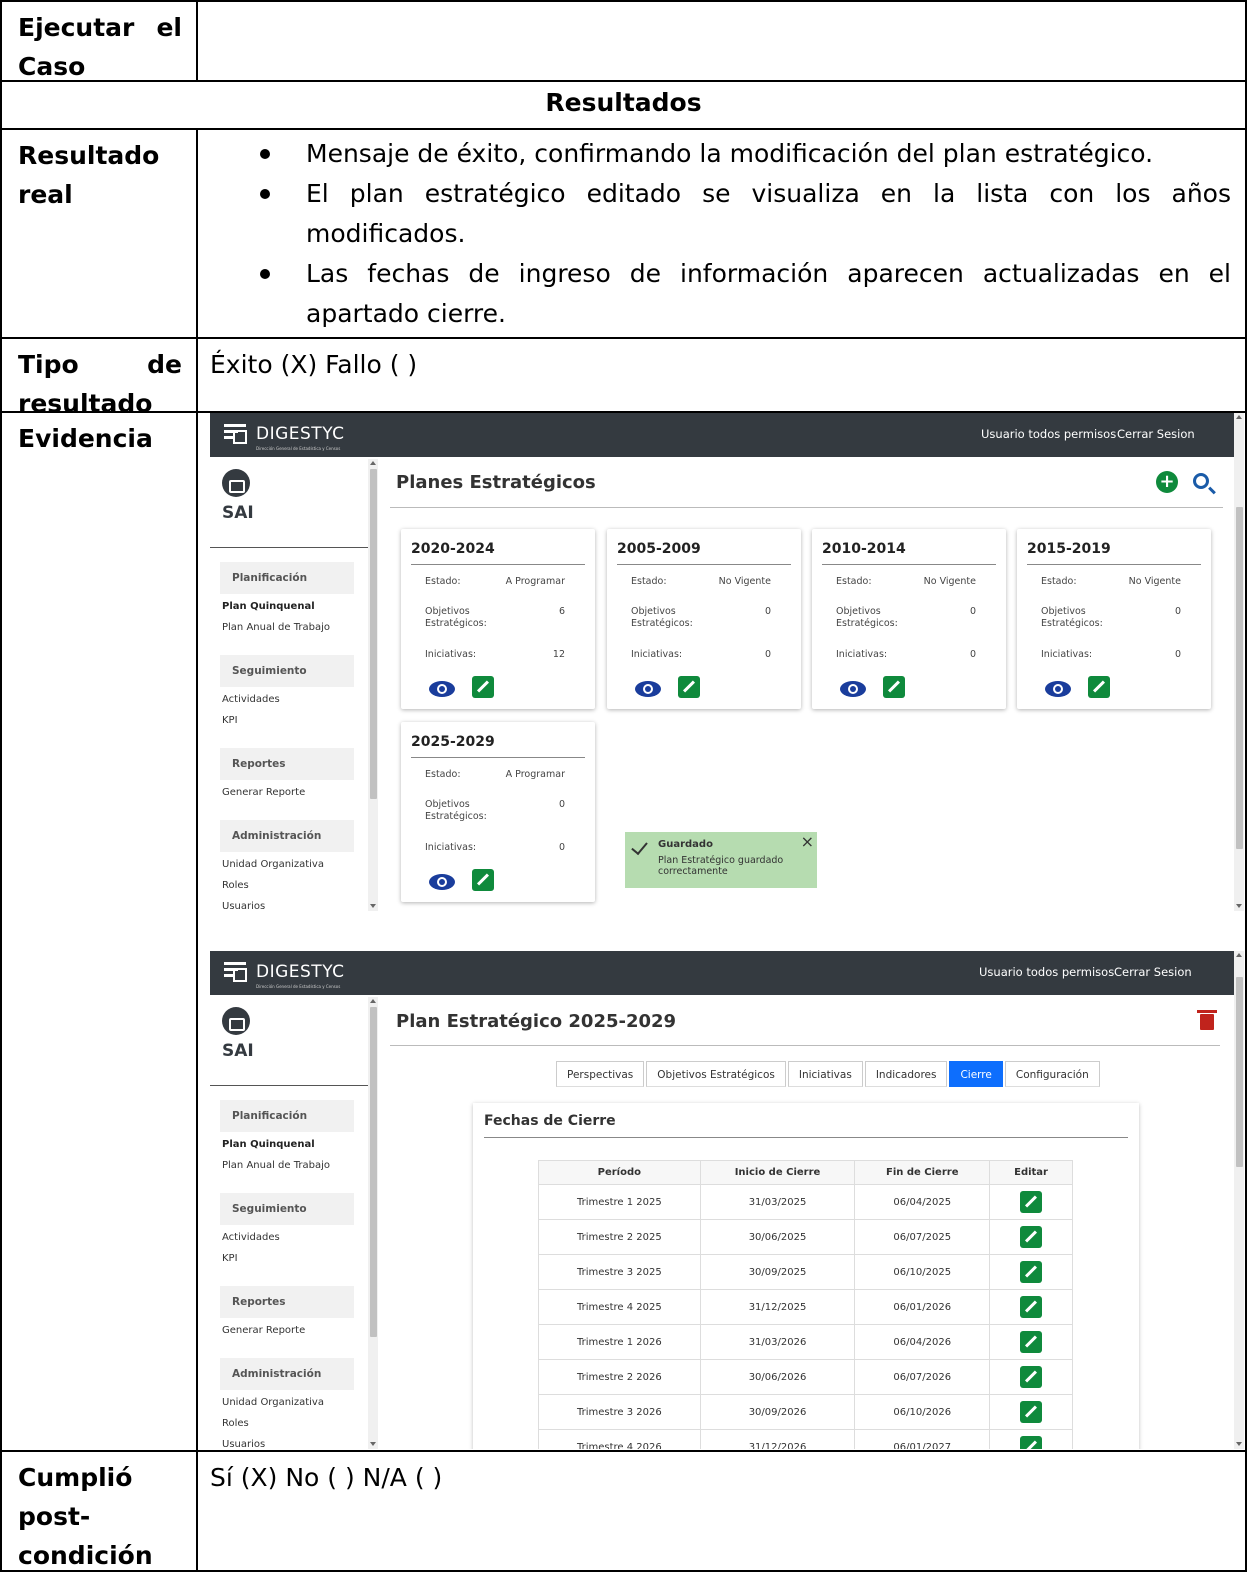 This screenshot has height=1572, width=1247. I want to click on panel-title: Fechas de Cierre, so click(550, 1121).